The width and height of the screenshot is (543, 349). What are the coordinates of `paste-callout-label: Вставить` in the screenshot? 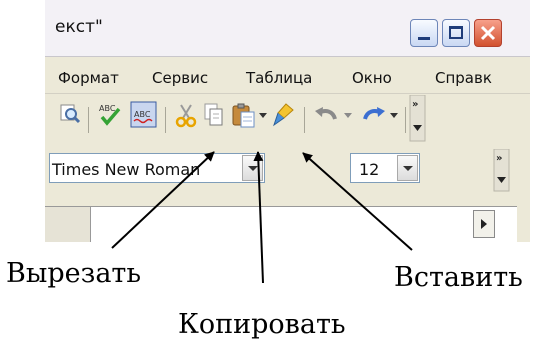 It's located at (458, 277).